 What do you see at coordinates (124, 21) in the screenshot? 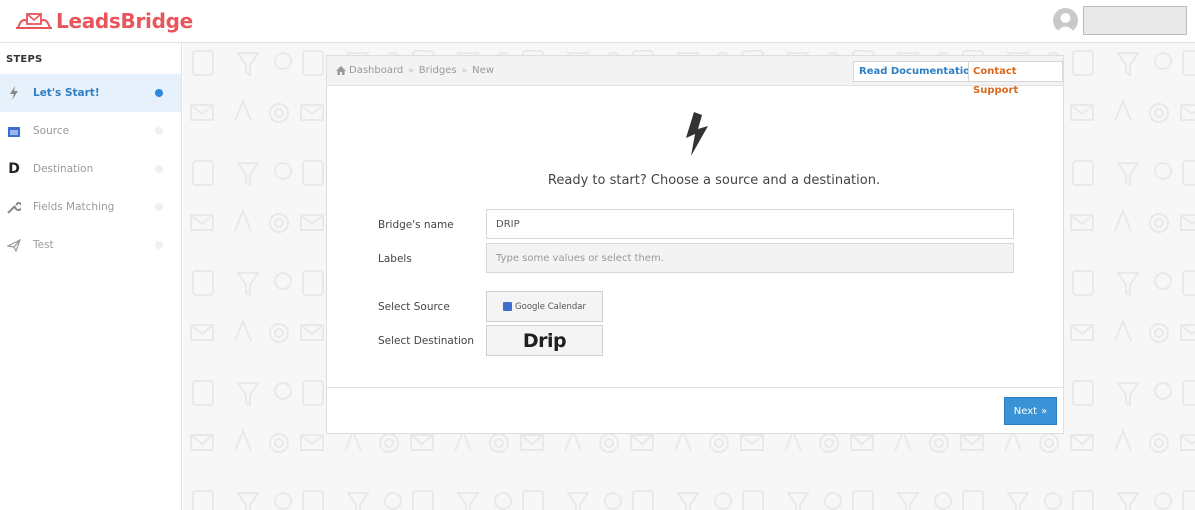
I see `brand-name: LeadsBridge` at bounding box center [124, 21].